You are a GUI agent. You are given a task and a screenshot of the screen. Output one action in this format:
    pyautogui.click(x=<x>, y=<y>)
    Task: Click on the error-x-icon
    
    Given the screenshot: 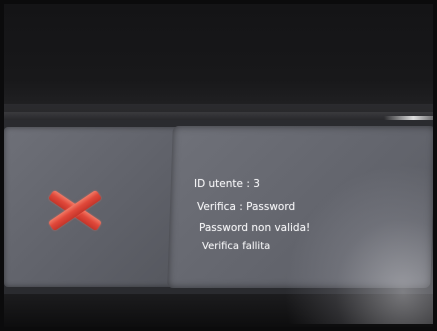 What is the action you would take?
    pyautogui.click(x=75, y=210)
    